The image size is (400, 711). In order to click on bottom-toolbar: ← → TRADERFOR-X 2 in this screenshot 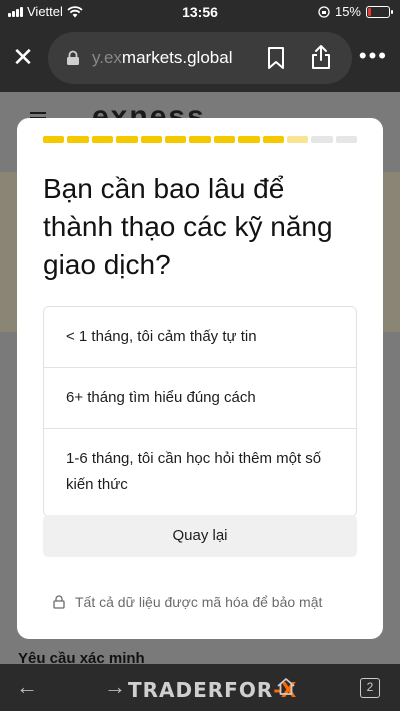, I will do `click(200, 687)`.